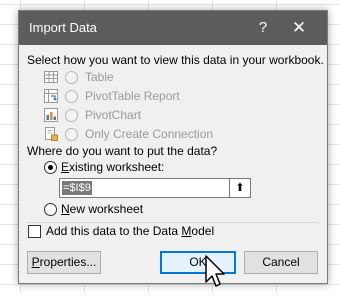  What do you see at coordinates (106, 209) in the screenshot?
I see `new-worksheet-label-rest: ew worksheet` at bounding box center [106, 209].